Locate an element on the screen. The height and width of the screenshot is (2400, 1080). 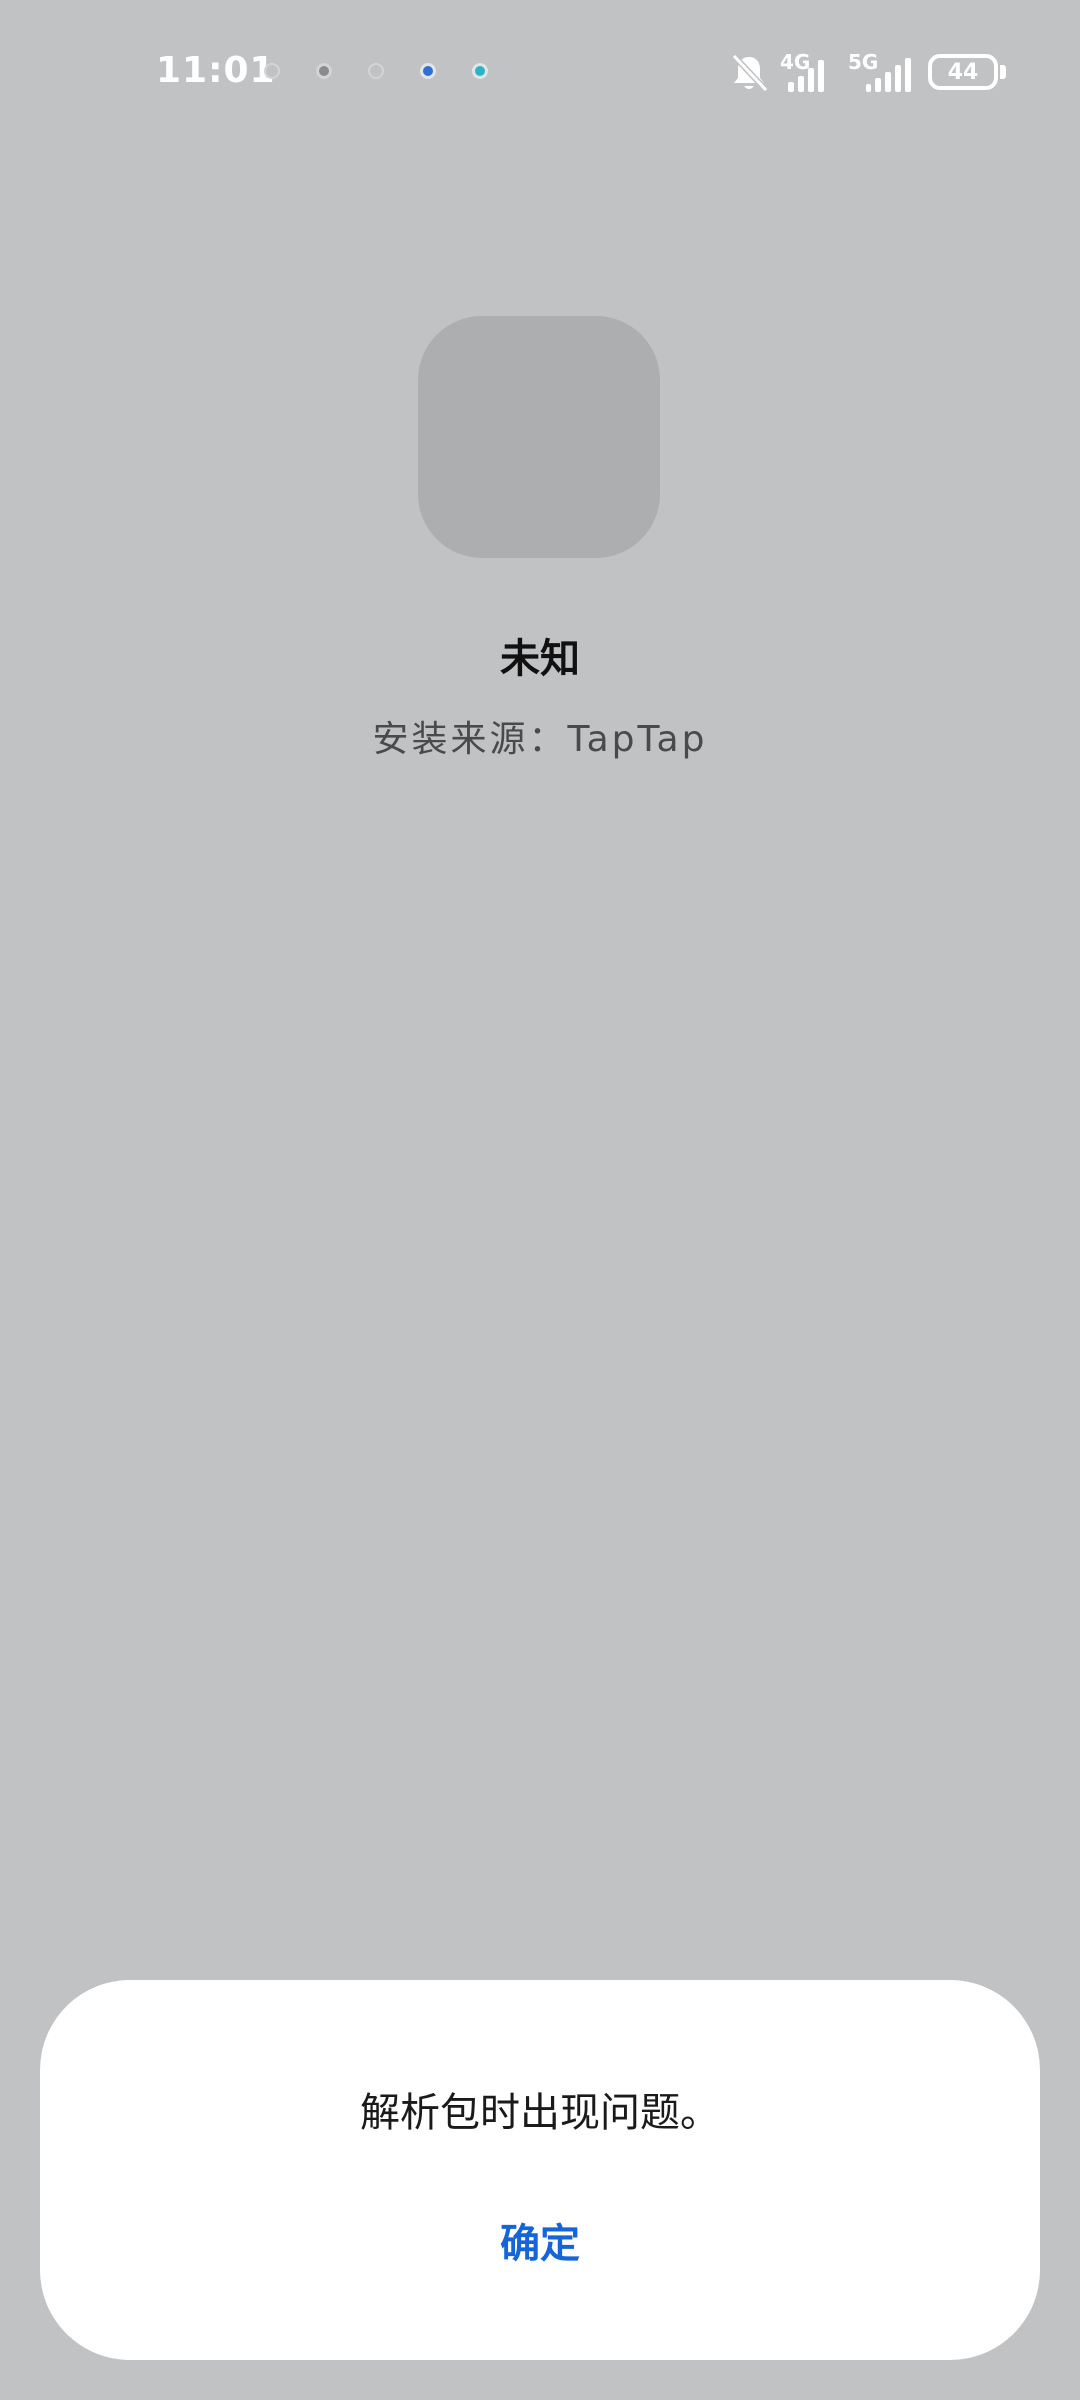
status-bar: 11:01 4G 5G 44 is located at coordinates (540, 75).